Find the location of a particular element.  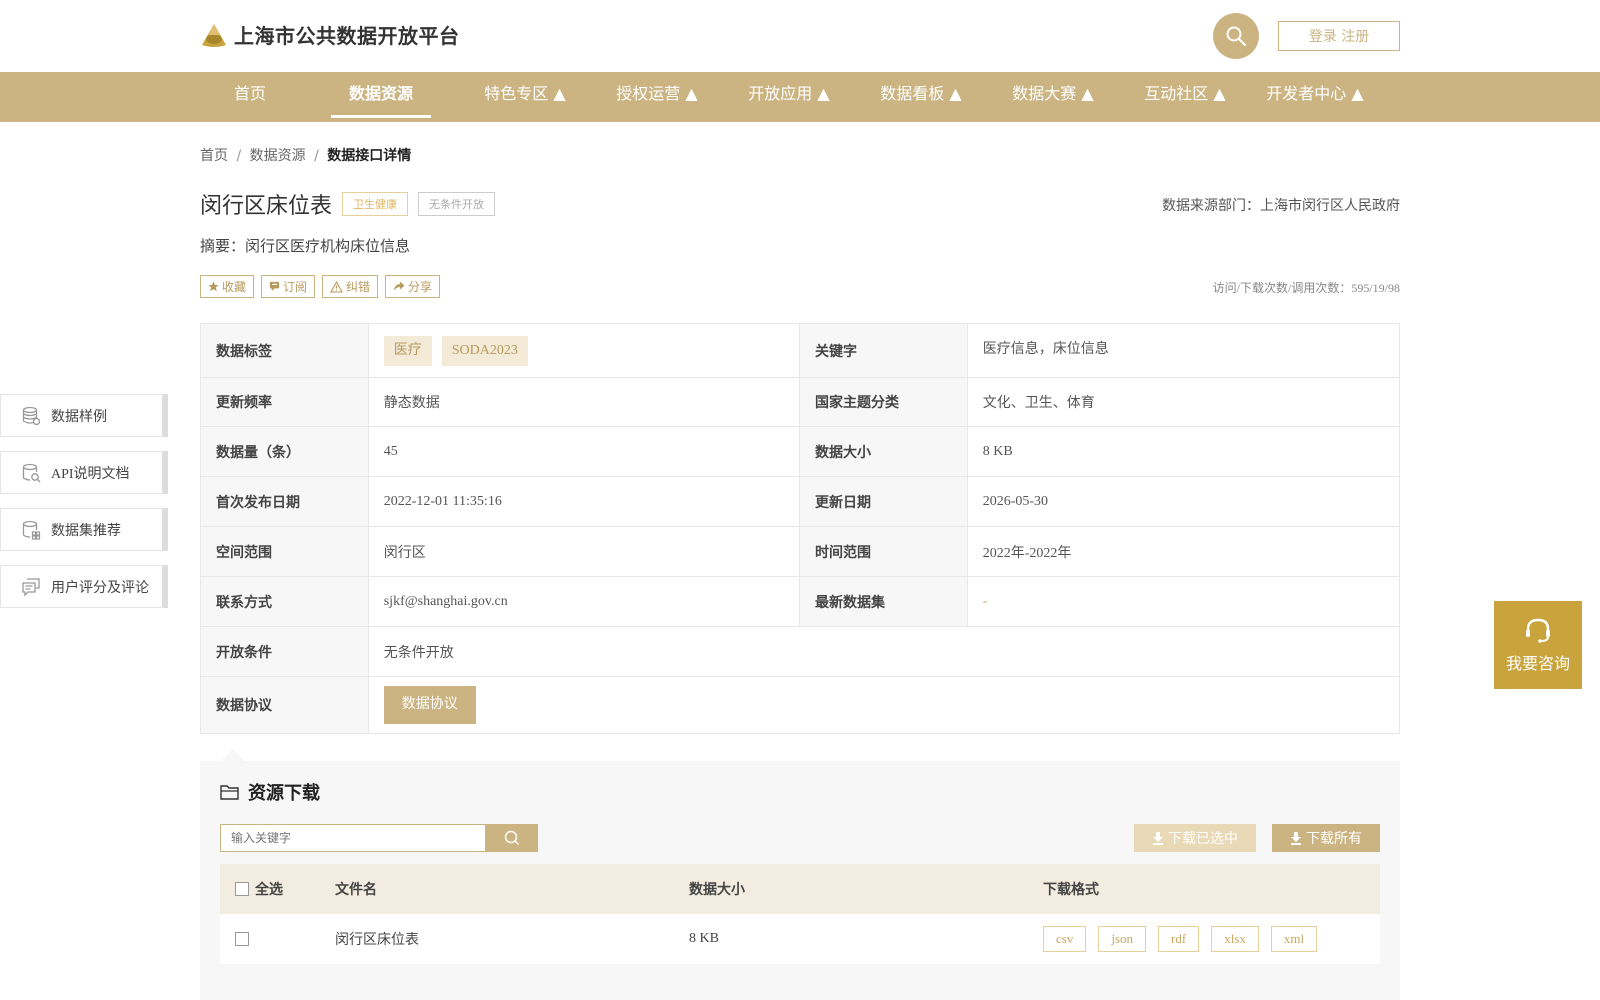

nav-item: 数据资源 is located at coordinates (381, 97).